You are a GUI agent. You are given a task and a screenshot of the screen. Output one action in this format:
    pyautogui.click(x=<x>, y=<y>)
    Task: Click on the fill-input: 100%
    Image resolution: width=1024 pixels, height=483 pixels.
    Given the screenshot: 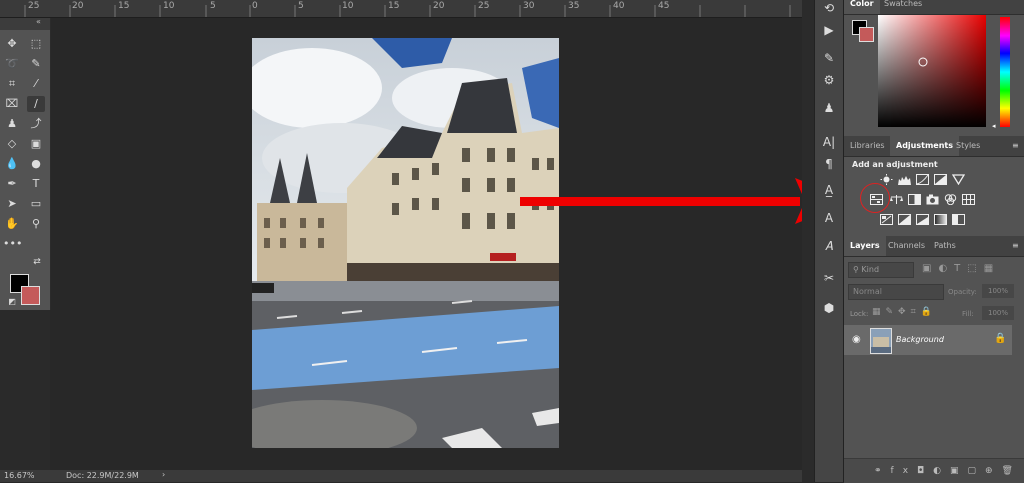 What is the action you would take?
    pyautogui.click(x=998, y=313)
    